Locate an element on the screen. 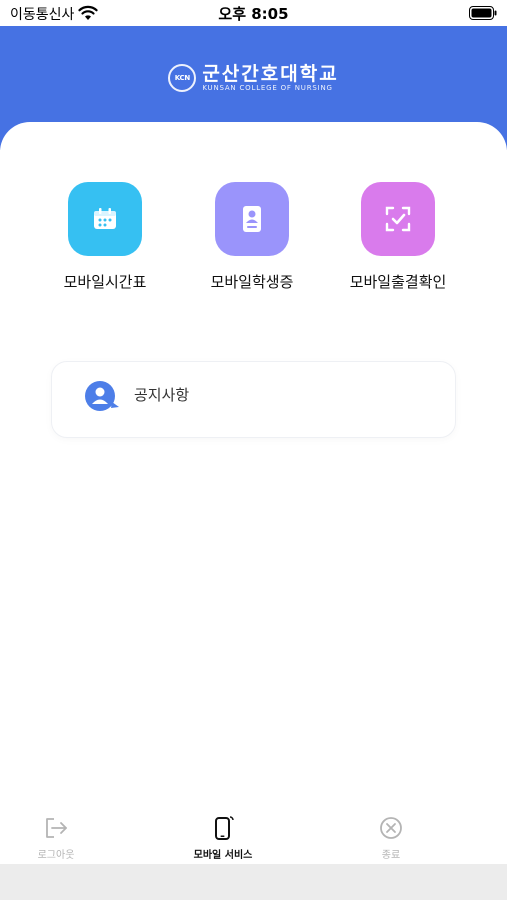 This screenshot has width=507, height=900. tab-logout-label: 로그아웃 is located at coordinates (56, 855).